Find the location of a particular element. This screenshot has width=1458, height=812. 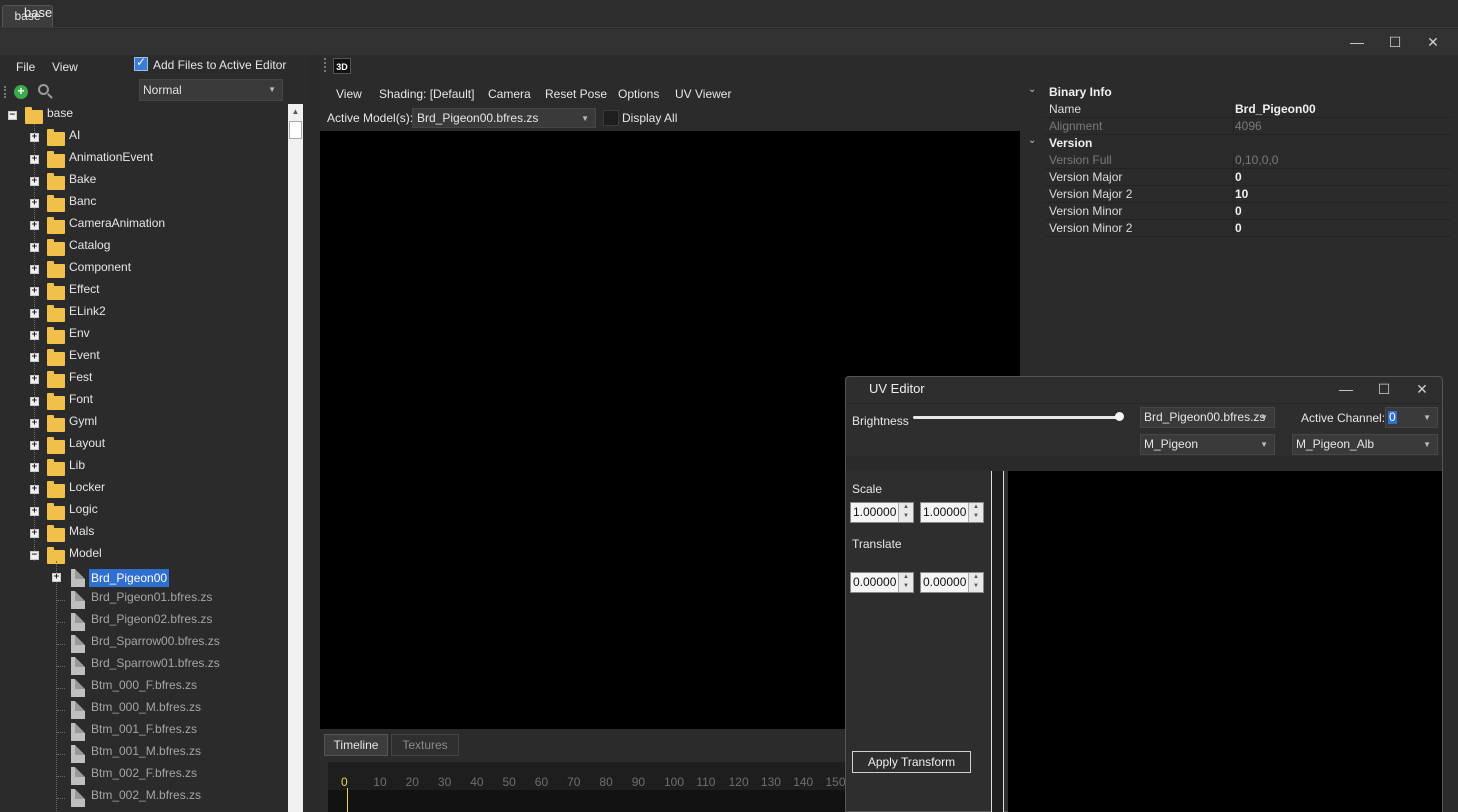

uv-splitter is located at coordinates (997, 641).